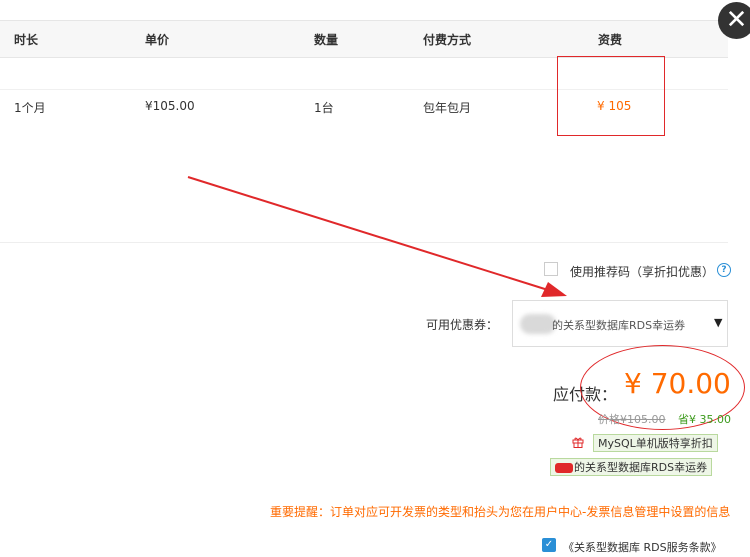 The height and width of the screenshot is (557, 750). I want to click on annotation-arrow, so click(377, 236).